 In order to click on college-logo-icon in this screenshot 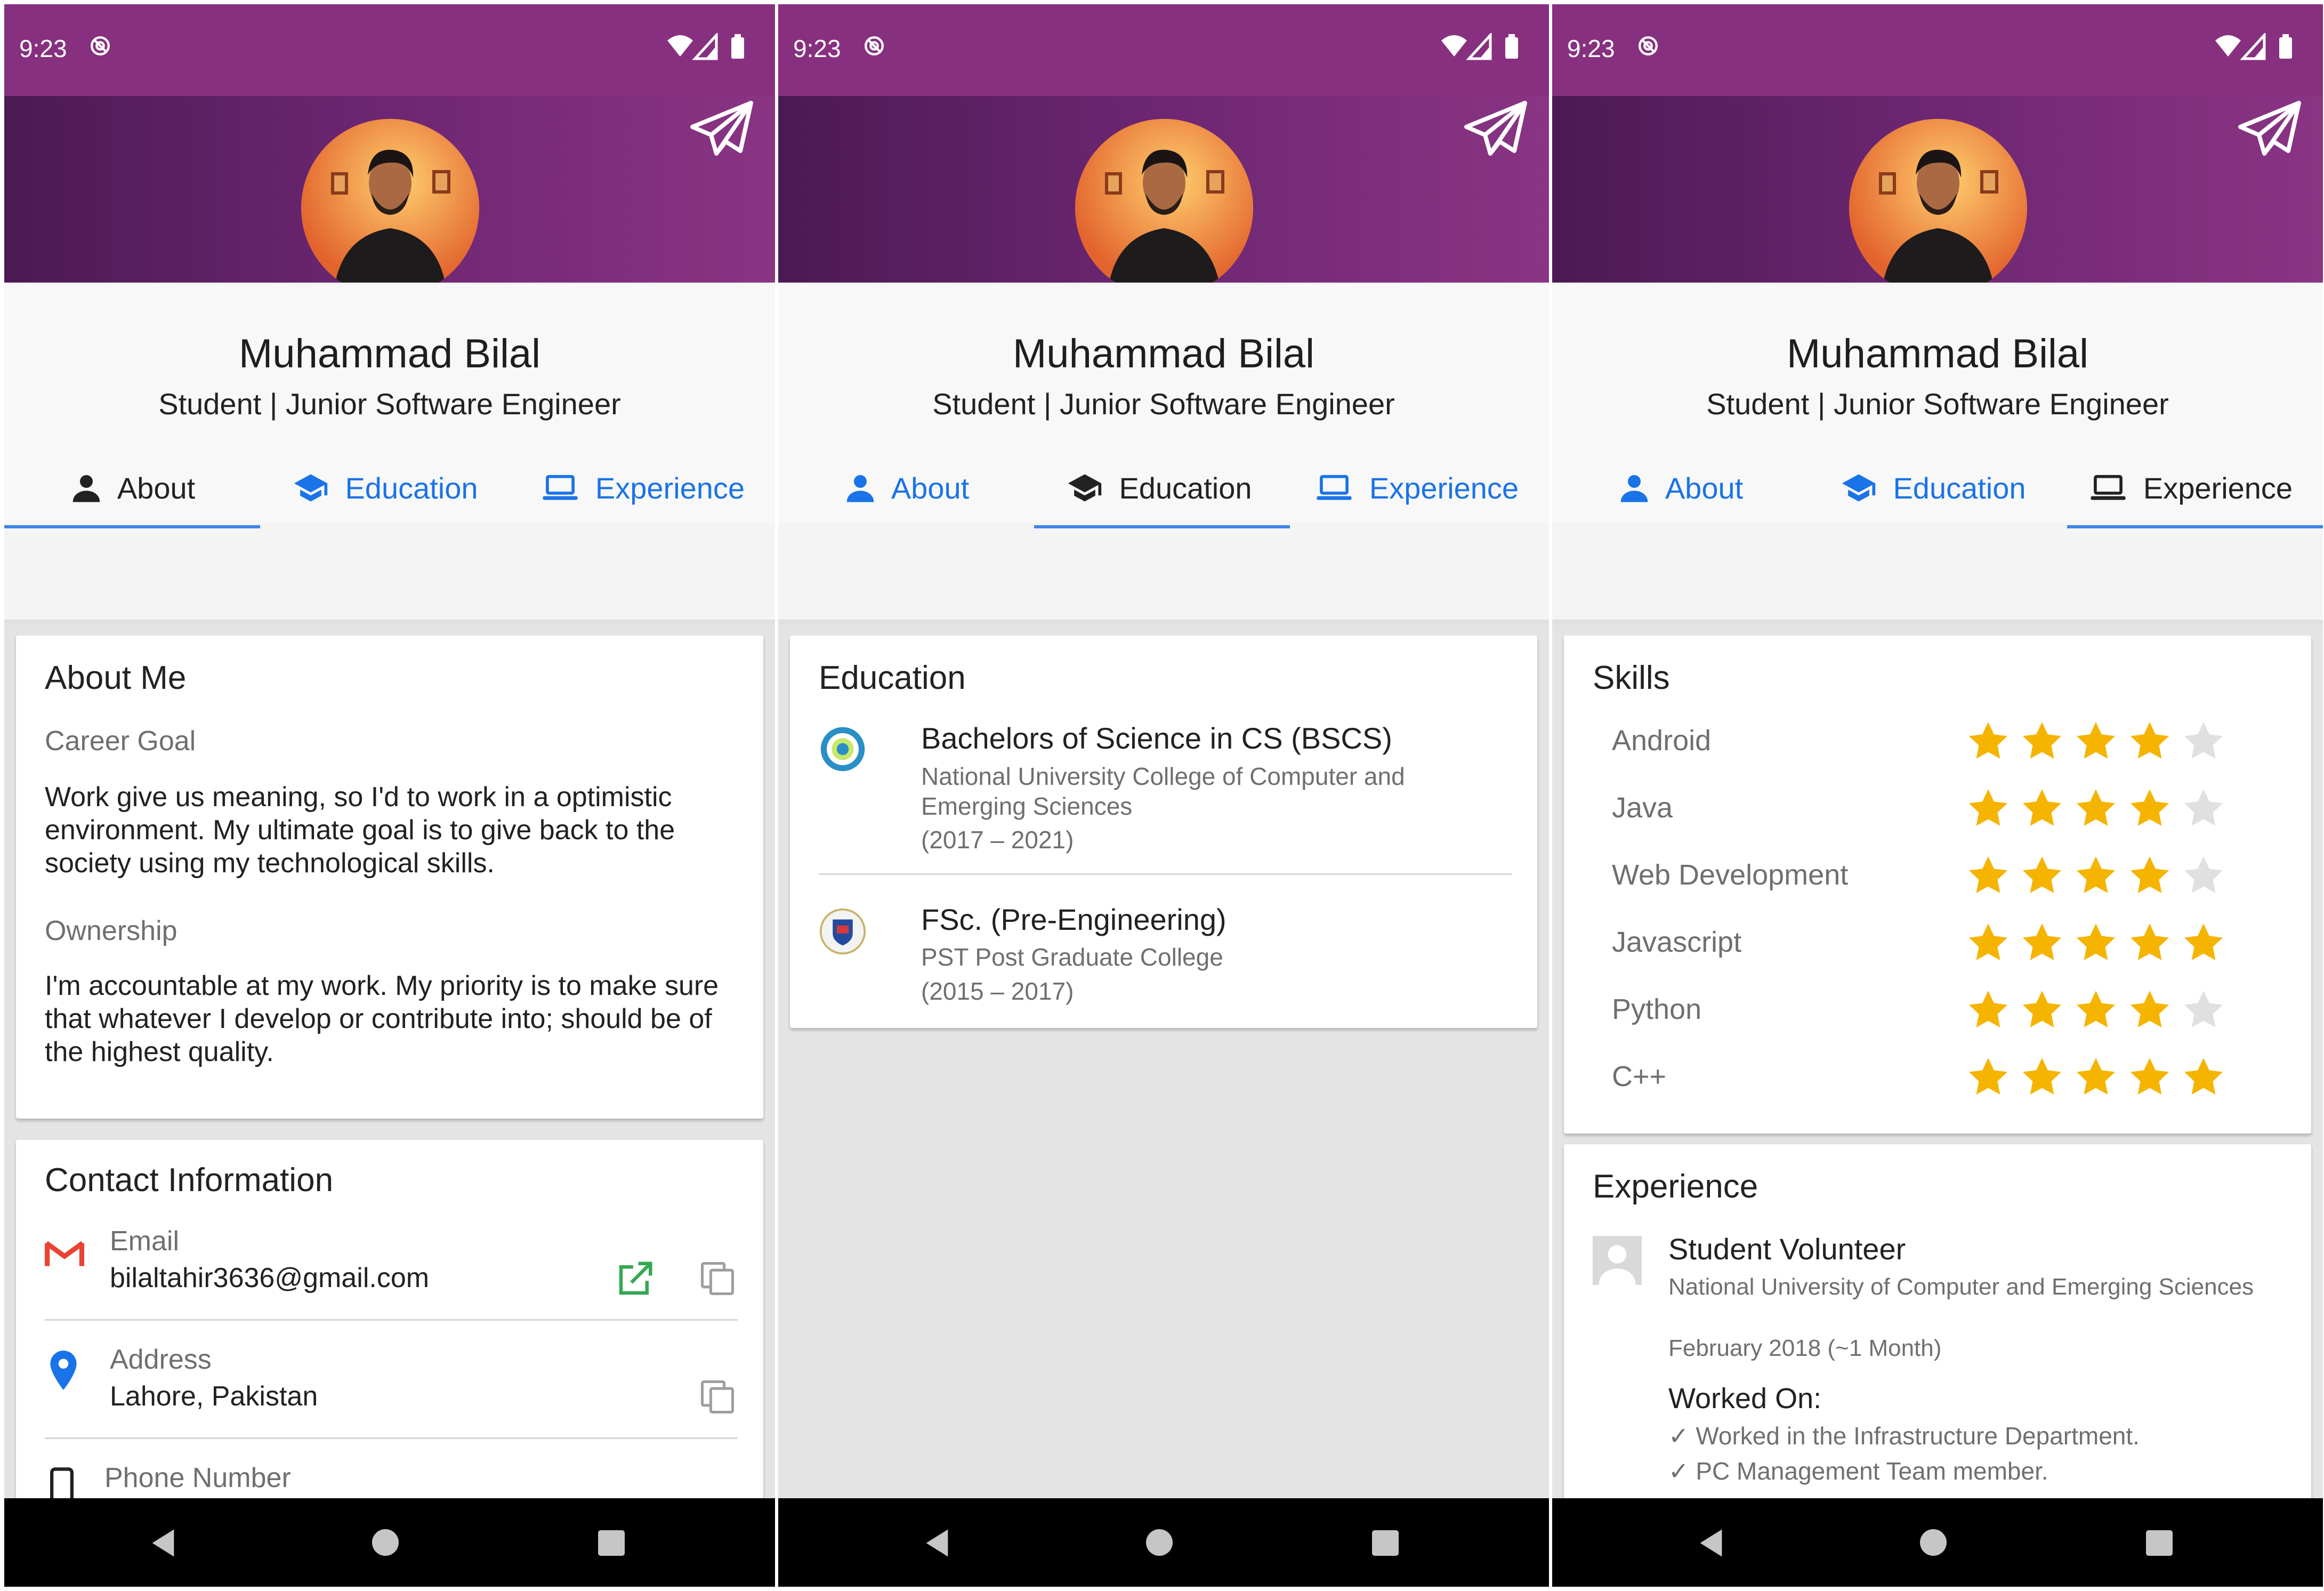, I will do `click(842, 931)`.